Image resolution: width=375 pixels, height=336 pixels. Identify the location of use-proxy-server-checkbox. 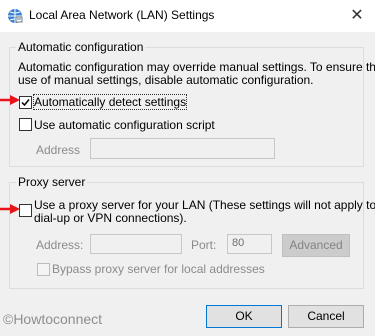
(25, 210).